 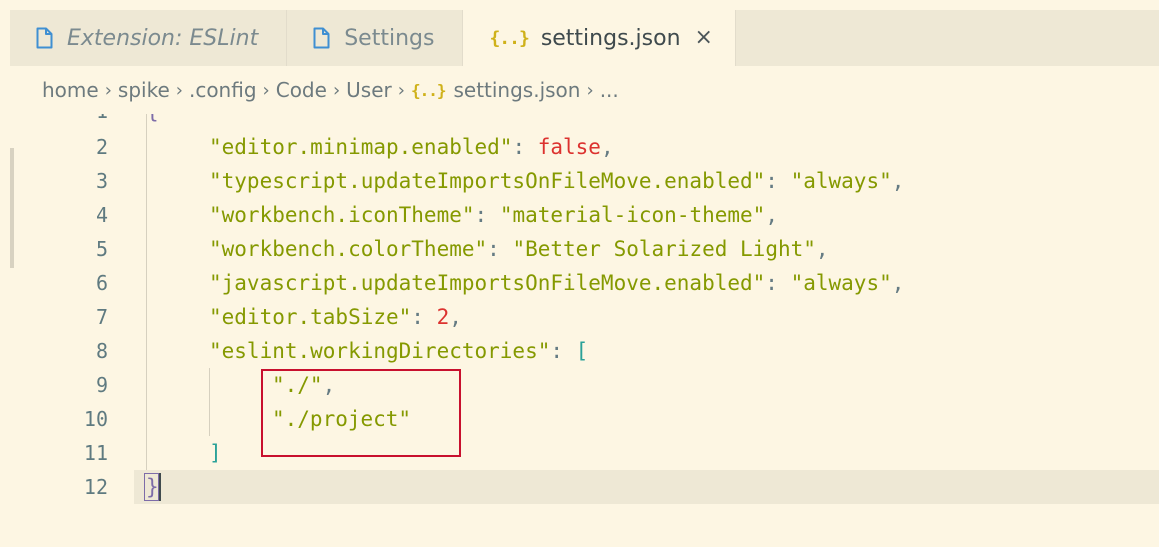 I want to click on breadcrumb-item-home: home, so click(x=70, y=90).